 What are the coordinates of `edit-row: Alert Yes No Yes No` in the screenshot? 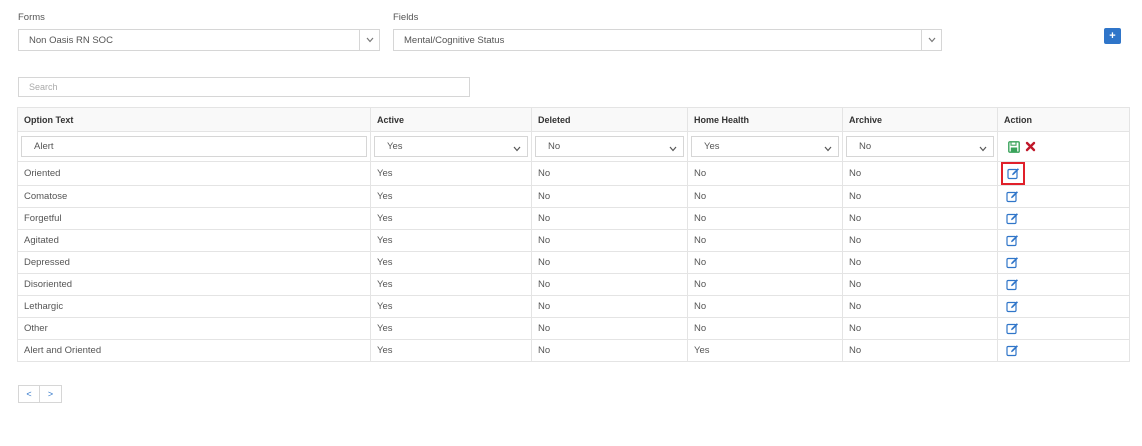 It's located at (573, 146).